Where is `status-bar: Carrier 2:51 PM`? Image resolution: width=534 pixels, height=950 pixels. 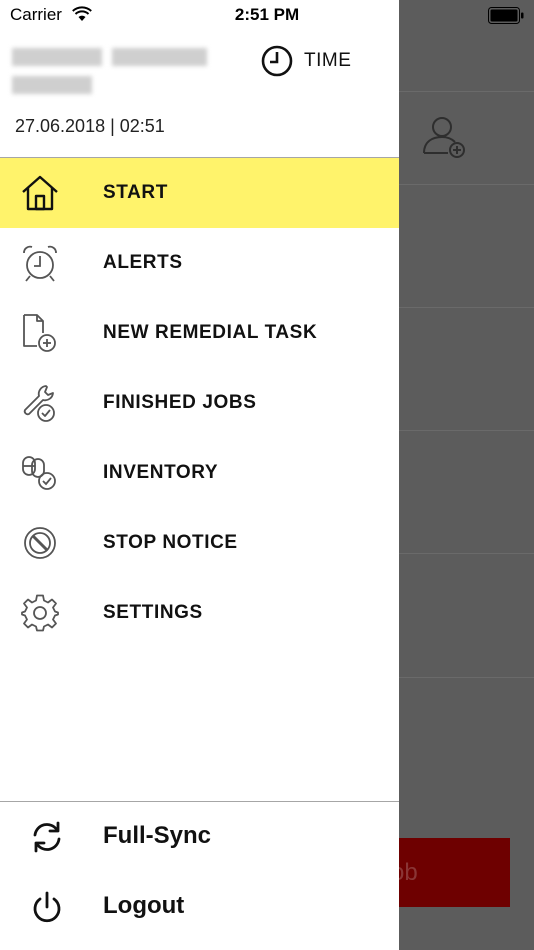
status-bar: Carrier 2:51 PM is located at coordinates (267, 15).